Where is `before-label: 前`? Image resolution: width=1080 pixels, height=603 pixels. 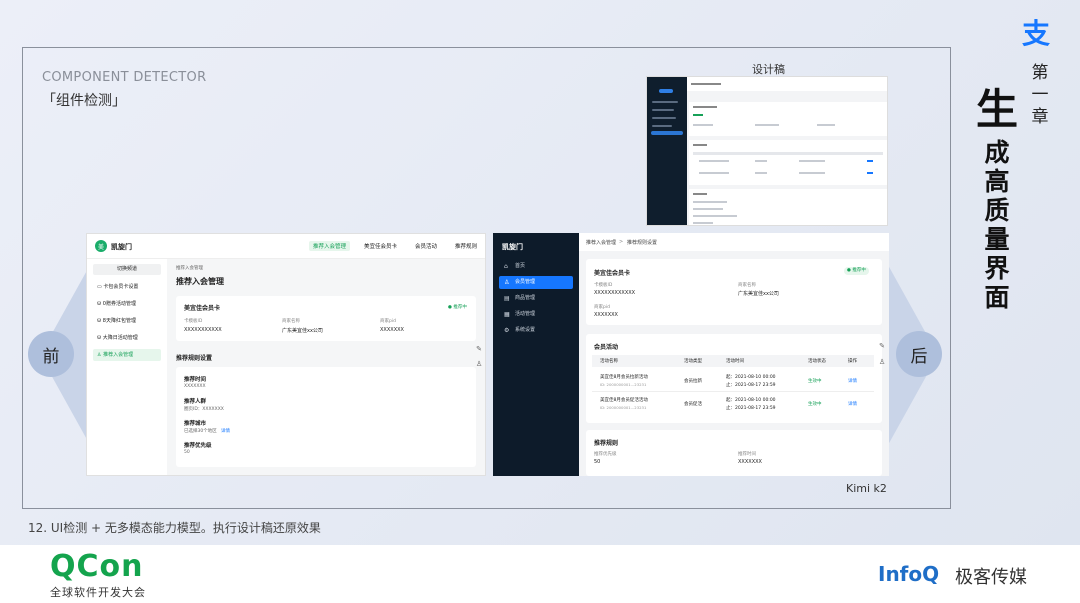 before-label: 前 is located at coordinates (51, 354).